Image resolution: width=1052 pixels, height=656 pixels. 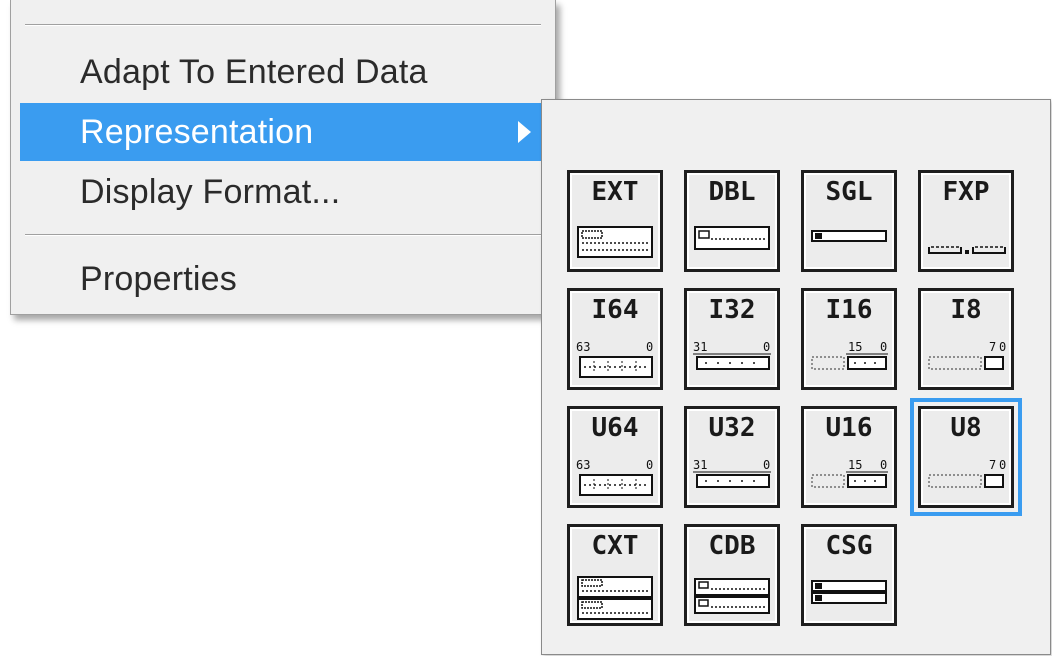 I want to click on float-double-icon, so click(x=732, y=238).